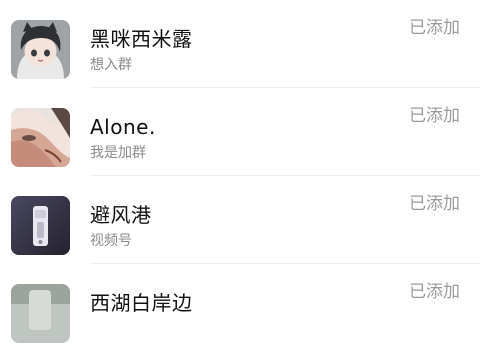 The image size is (480, 352). I want to click on request-note: 我是加群, so click(118, 153).